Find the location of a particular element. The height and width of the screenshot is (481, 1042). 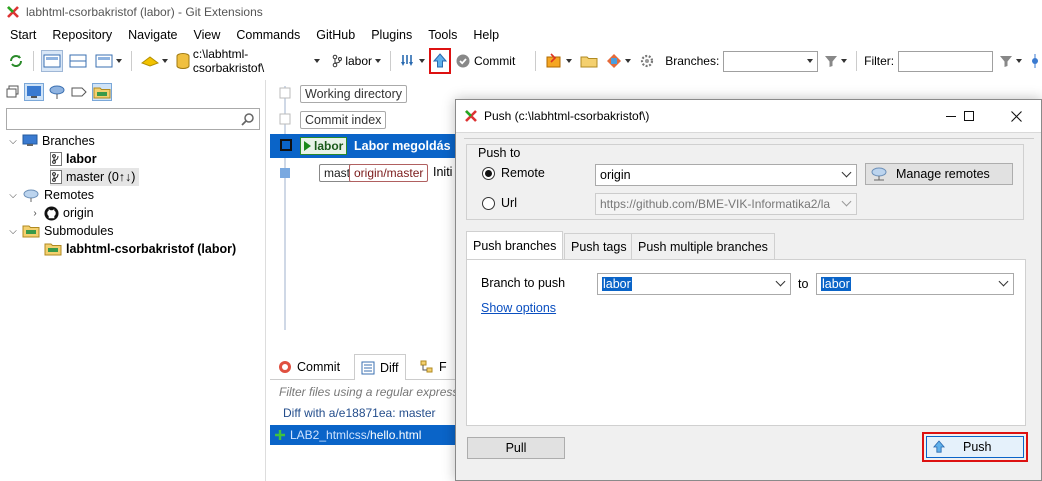

target-branch-value: labor is located at coordinates (836, 284).